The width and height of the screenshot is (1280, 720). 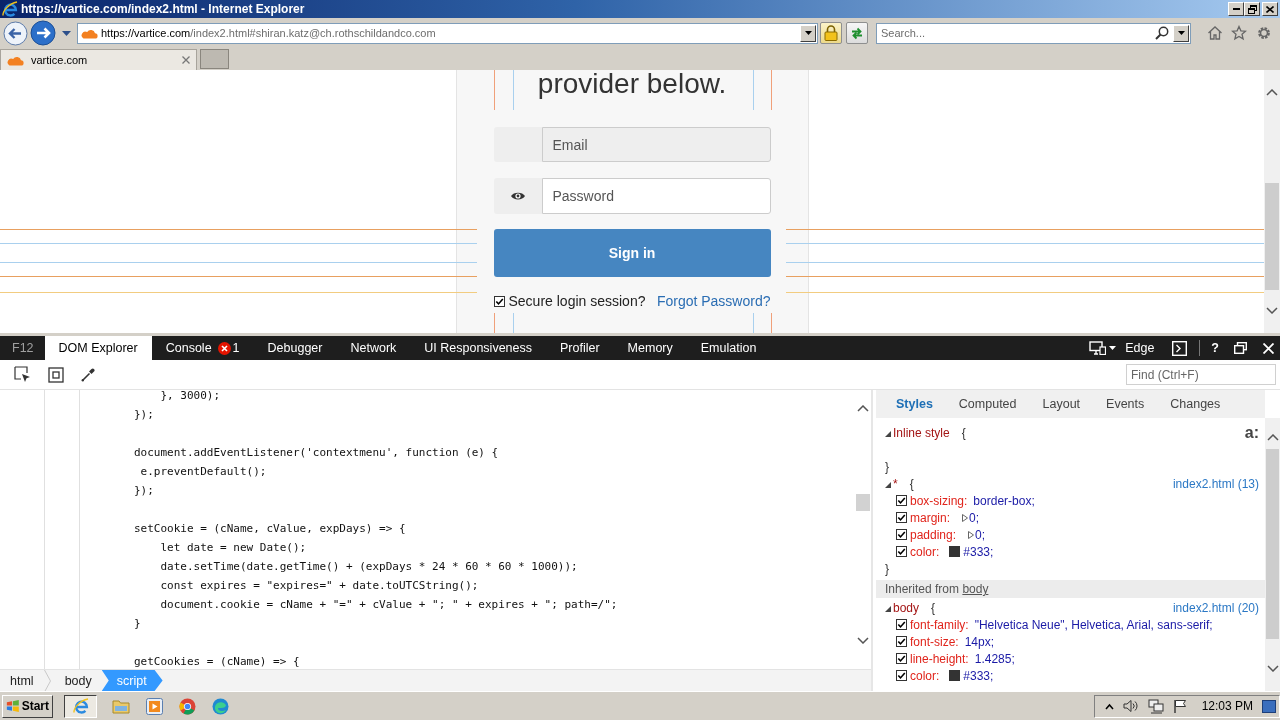 What do you see at coordinates (373, 348) in the screenshot?
I see `devtools-tab: Network` at bounding box center [373, 348].